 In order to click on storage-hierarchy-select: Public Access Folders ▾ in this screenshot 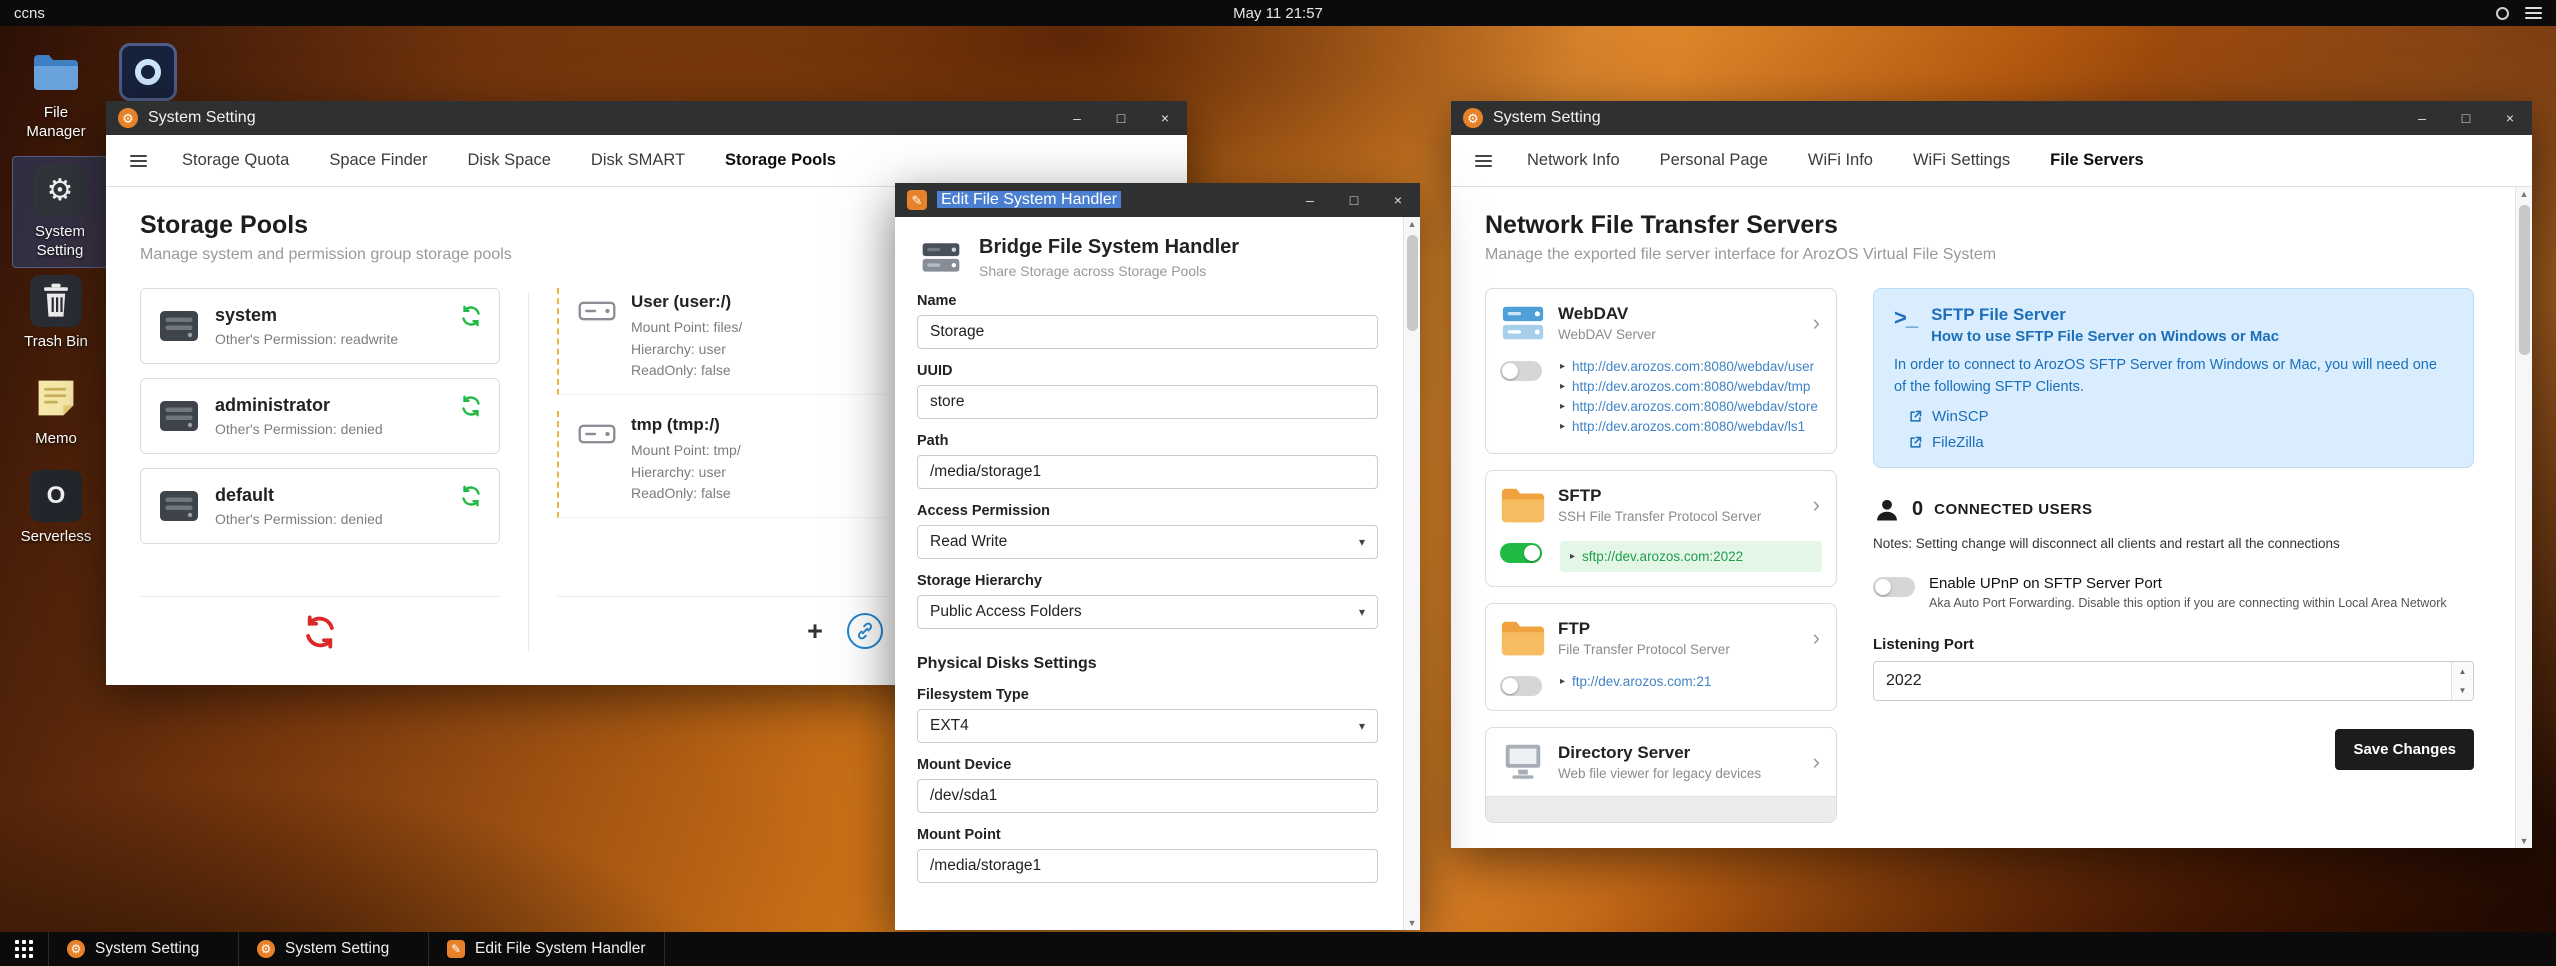, I will do `click(1147, 612)`.